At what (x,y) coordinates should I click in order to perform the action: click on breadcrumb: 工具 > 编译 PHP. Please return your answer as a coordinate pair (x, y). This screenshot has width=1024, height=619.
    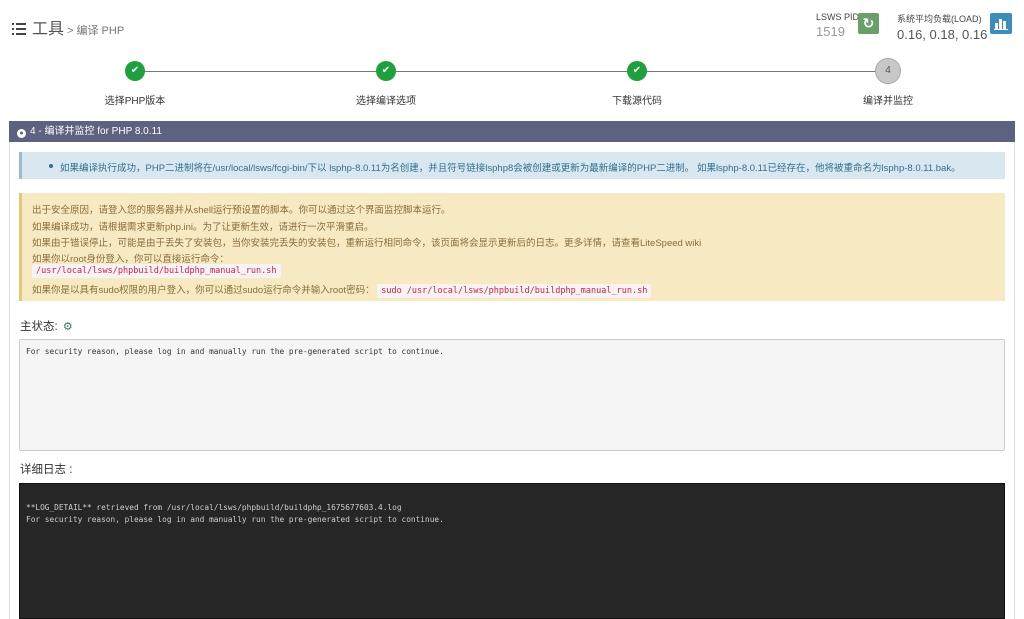
    Looking at the image, I should click on (68, 27).